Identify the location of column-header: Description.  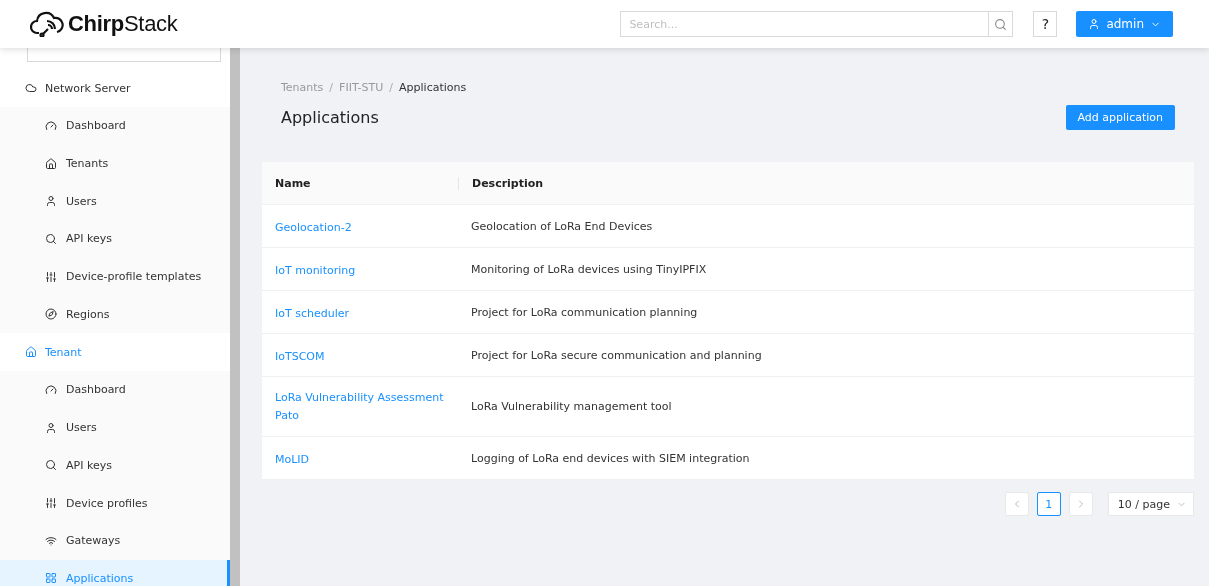
(826, 183).